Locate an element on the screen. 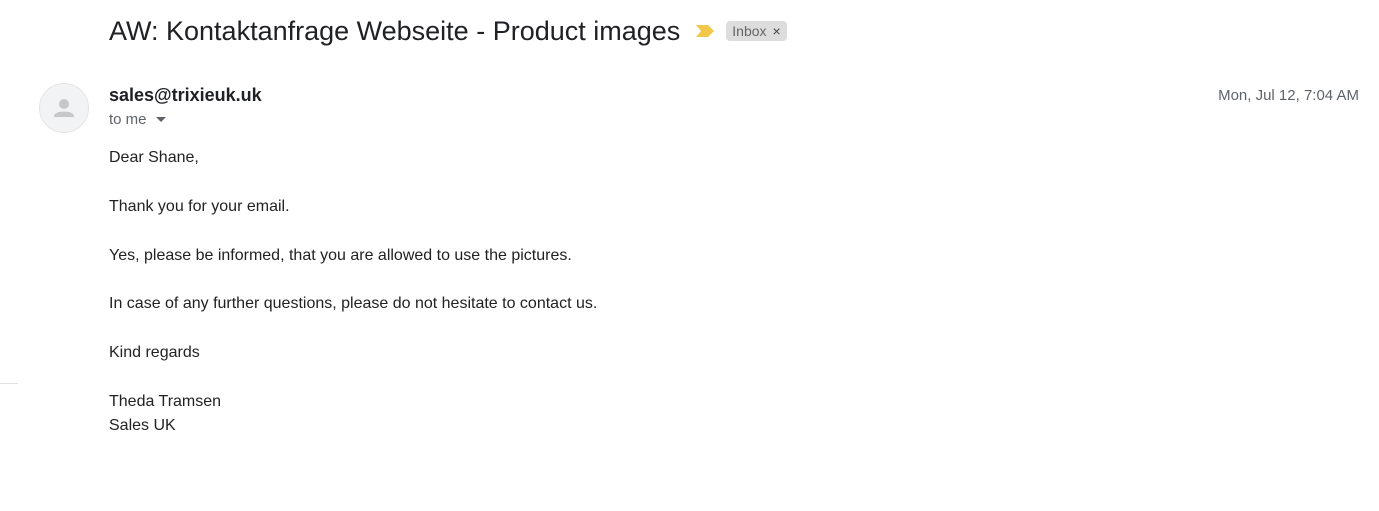 This screenshot has height=511, width=1379. closing: Kind regards is located at coordinates (154, 353).